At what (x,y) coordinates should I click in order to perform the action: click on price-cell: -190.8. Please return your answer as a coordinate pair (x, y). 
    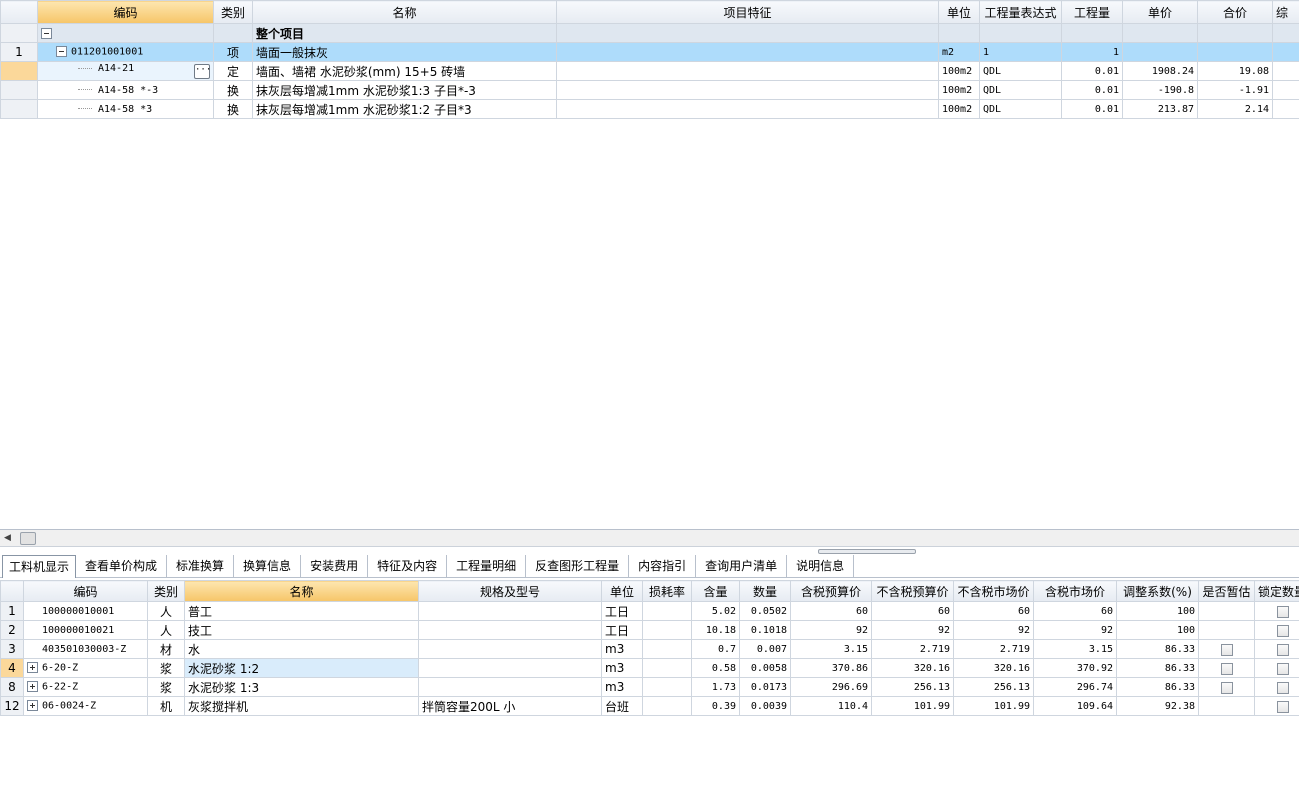
    Looking at the image, I should click on (1160, 90).